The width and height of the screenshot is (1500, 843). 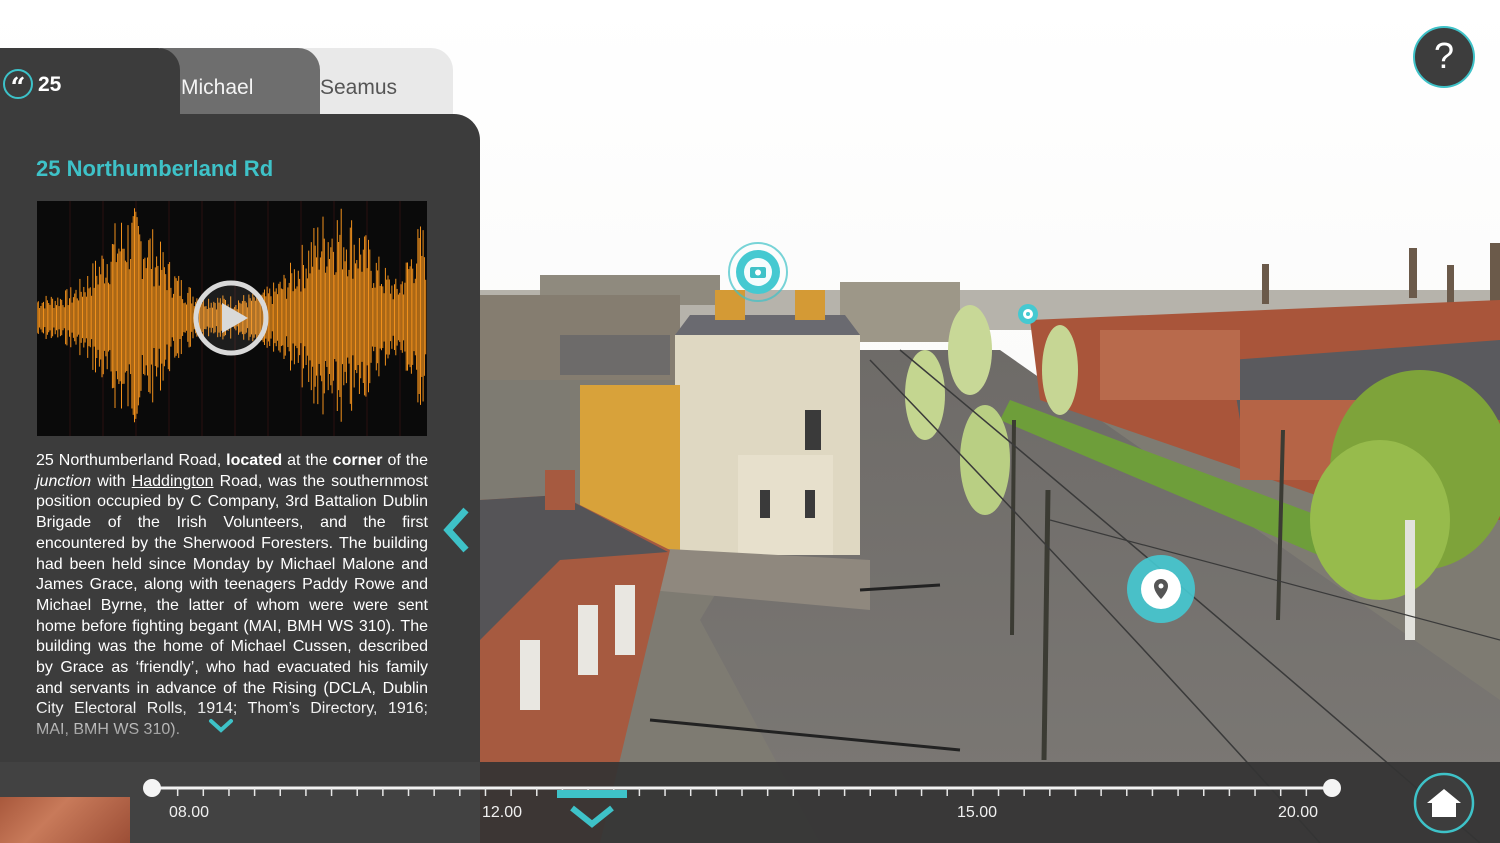 What do you see at coordinates (357, 460) in the screenshot?
I see `text-bold-corner: corner` at bounding box center [357, 460].